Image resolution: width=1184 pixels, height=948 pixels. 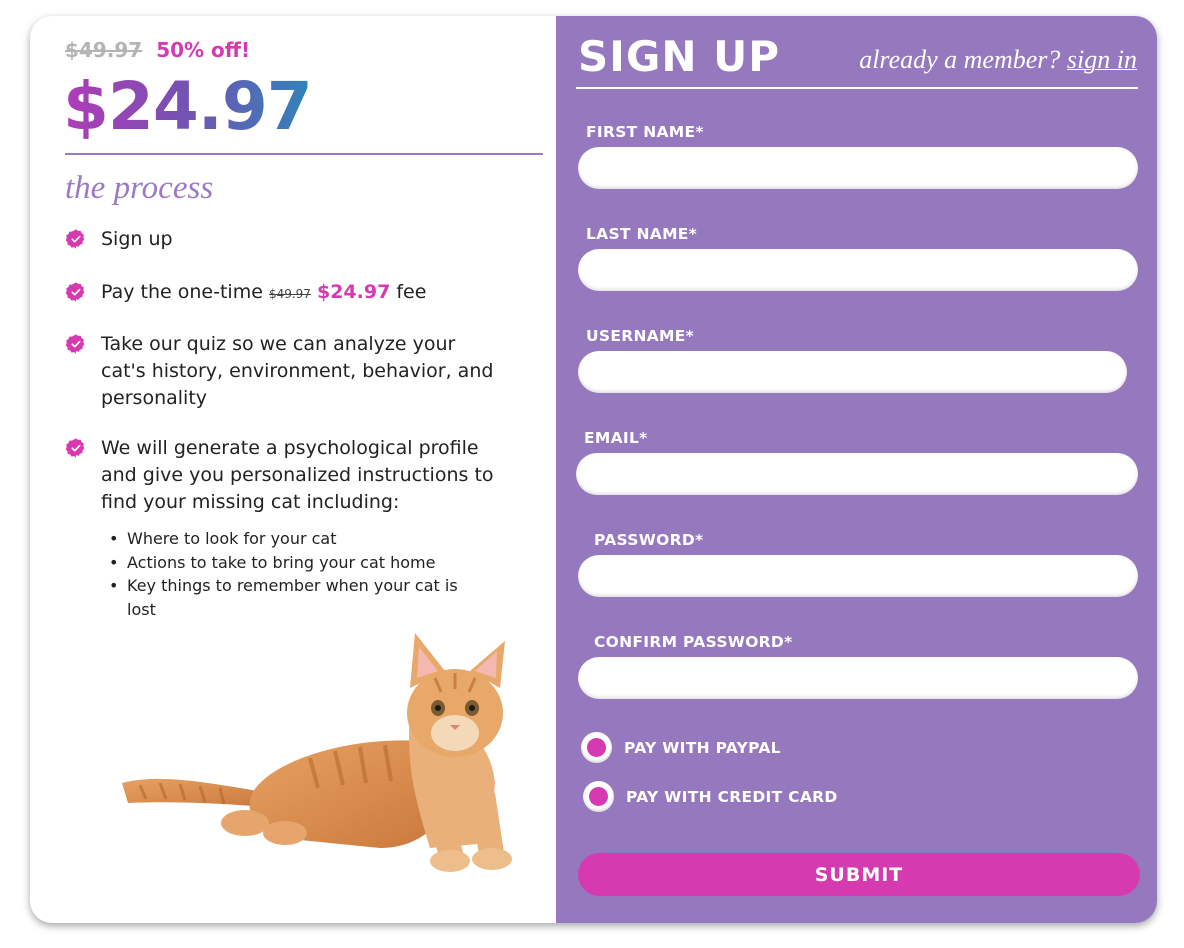 What do you see at coordinates (693, 642) in the screenshot?
I see `confirm-password-label: CONFIRM PASSWORD*` at bounding box center [693, 642].